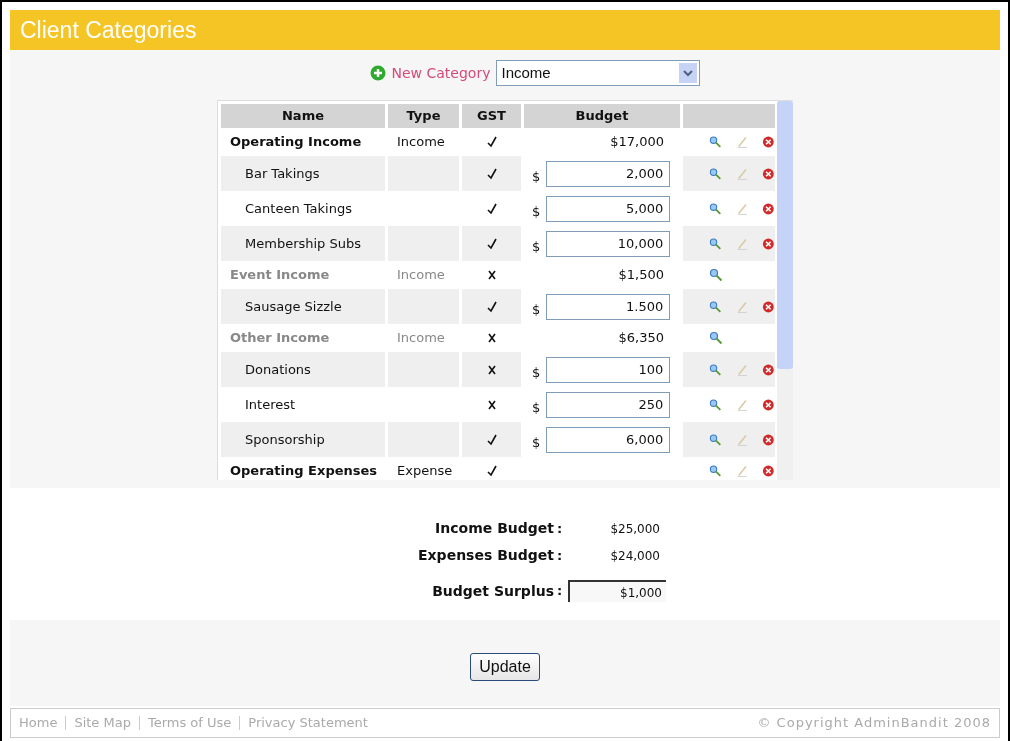 The image size is (1010, 741). I want to click on summary-value: $25,000, so click(635, 529).